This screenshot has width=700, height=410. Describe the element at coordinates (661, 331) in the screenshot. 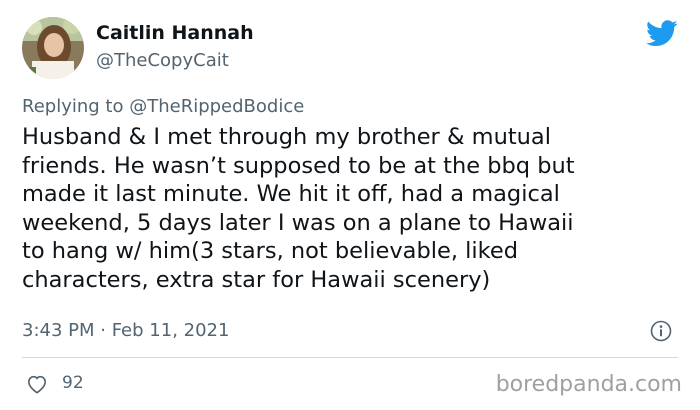

I see `info-icon` at that location.